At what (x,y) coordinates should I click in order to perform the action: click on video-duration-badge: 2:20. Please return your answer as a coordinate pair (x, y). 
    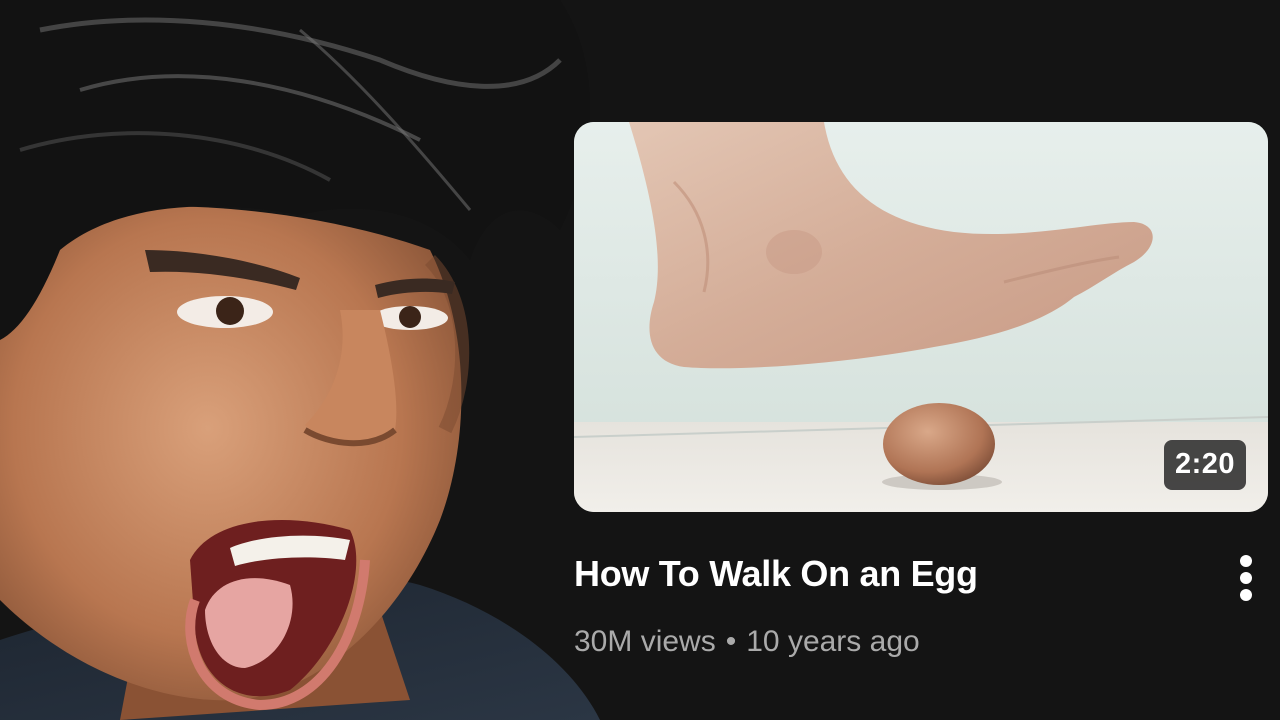
    Looking at the image, I should click on (1204, 465).